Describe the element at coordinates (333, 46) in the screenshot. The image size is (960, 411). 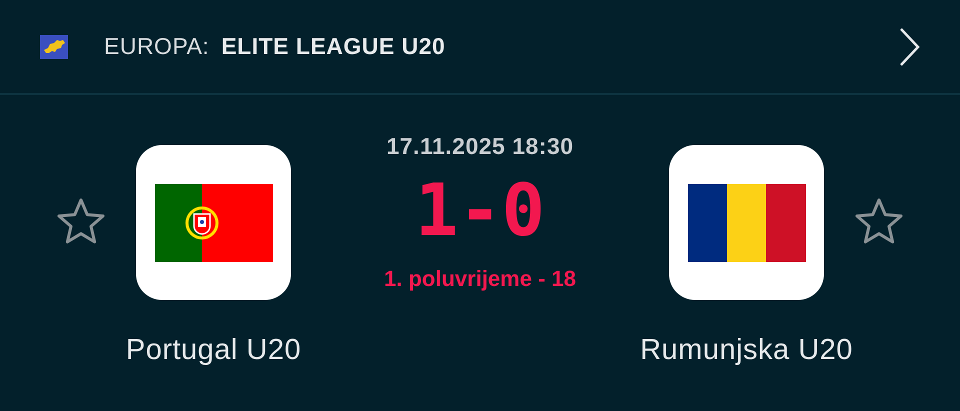
I see `competition-title: ELITE LEAGUE U20` at that location.